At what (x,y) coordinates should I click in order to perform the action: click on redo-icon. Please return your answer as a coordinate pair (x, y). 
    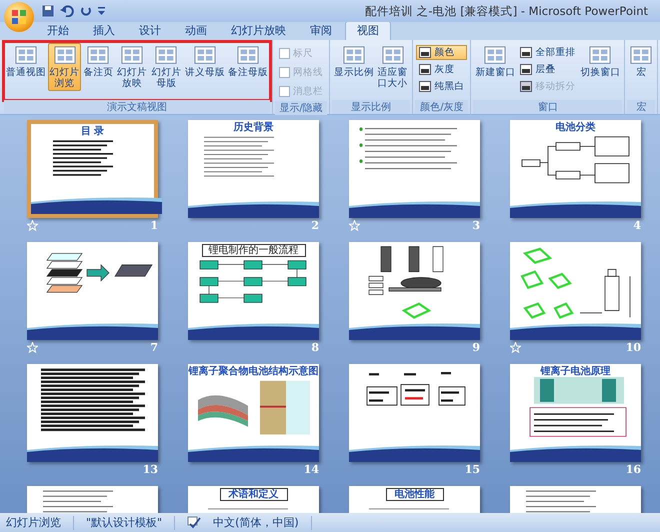
    Looking at the image, I should click on (86, 11).